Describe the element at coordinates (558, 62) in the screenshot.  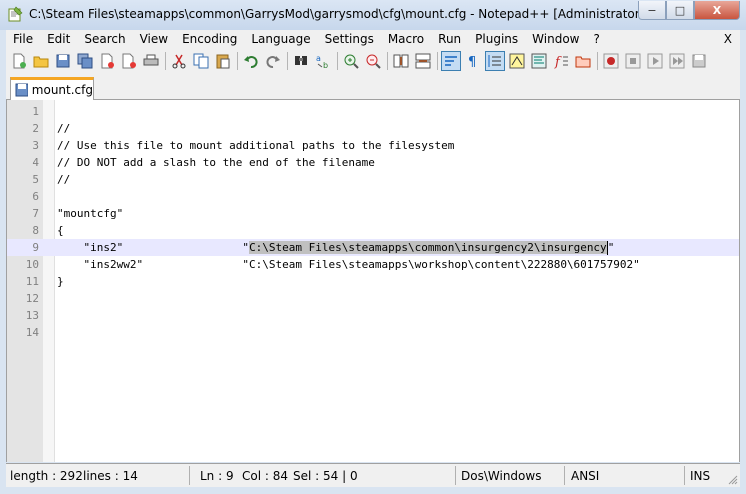
I see `svg-text: f` at that location.